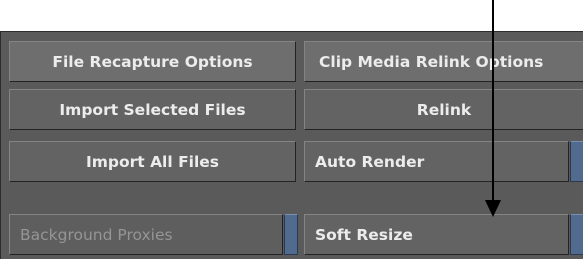 The height and width of the screenshot is (259, 583). What do you see at coordinates (146, 234) in the screenshot?
I see `background-proxies-toggle: Background Proxies` at bounding box center [146, 234].